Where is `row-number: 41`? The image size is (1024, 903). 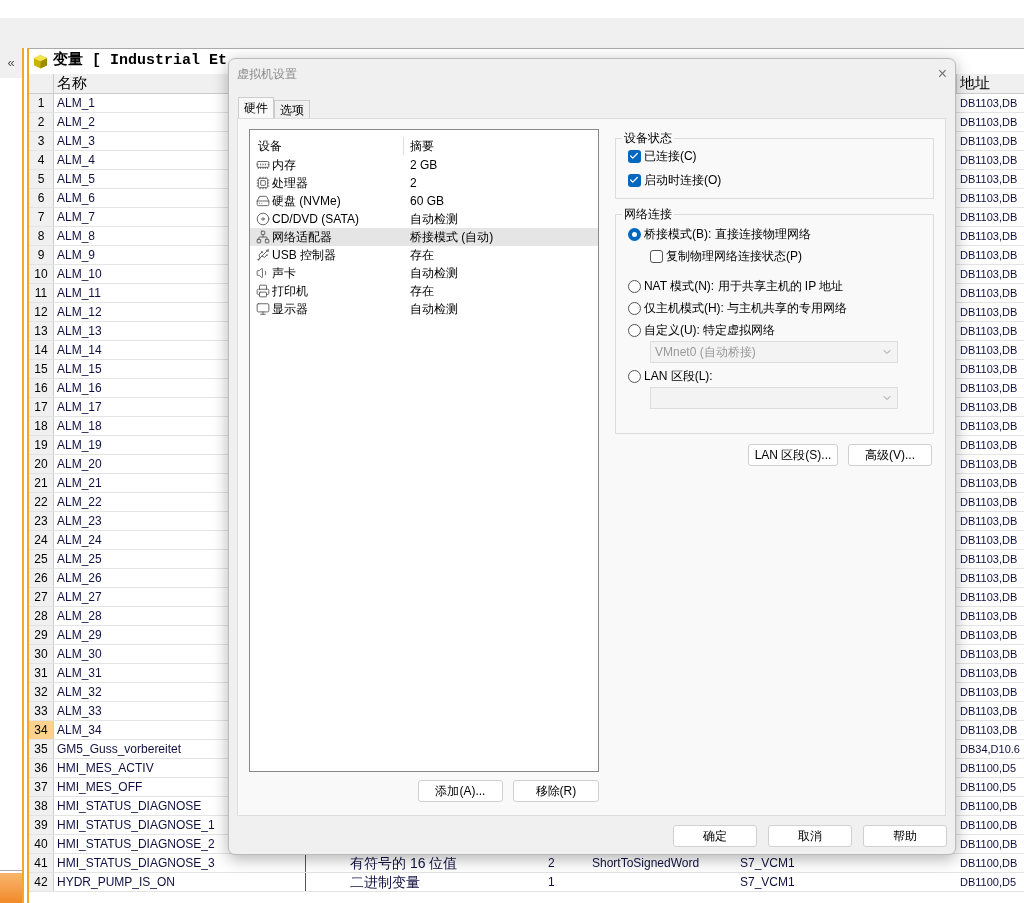 row-number: 41 is located at coordinates (41, 863).